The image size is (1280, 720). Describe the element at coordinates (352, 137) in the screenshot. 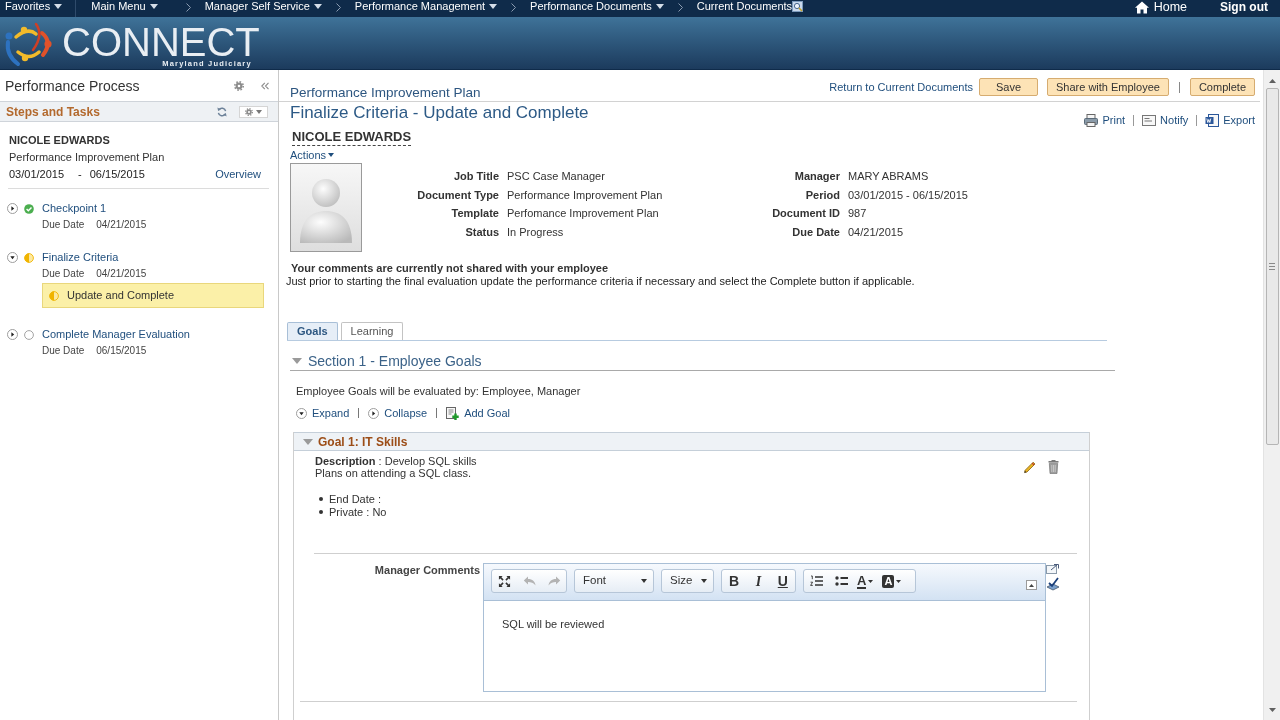

I see `employee-name-link: NICOLE EDWARDS` at that location.